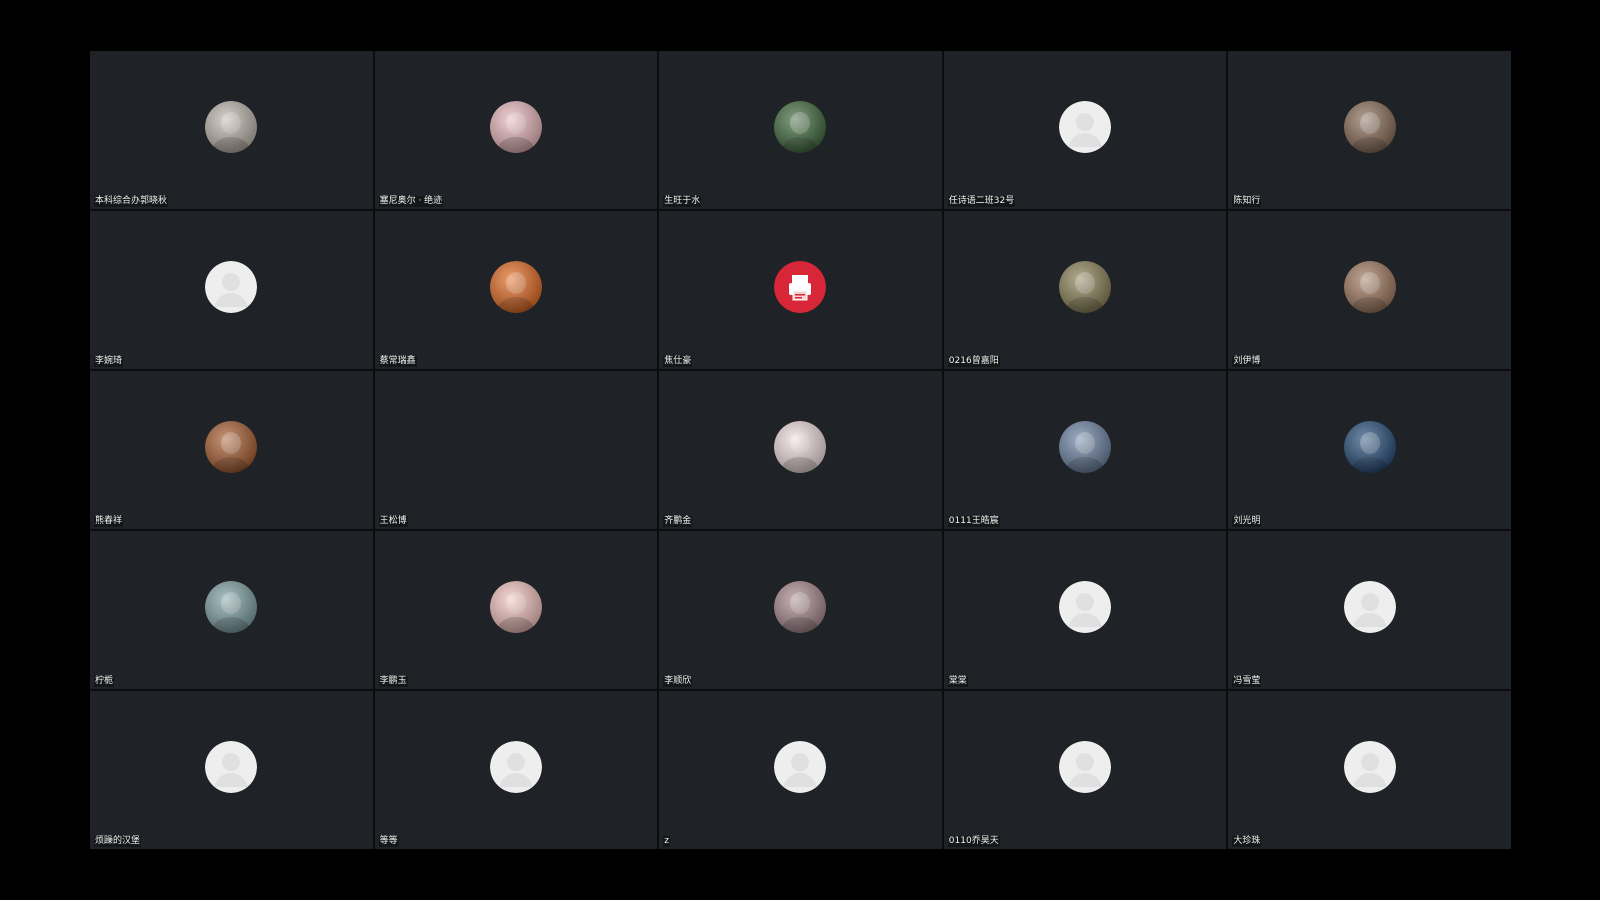  I want to click on participant-name: 刘伊博, so click(1247, 361).